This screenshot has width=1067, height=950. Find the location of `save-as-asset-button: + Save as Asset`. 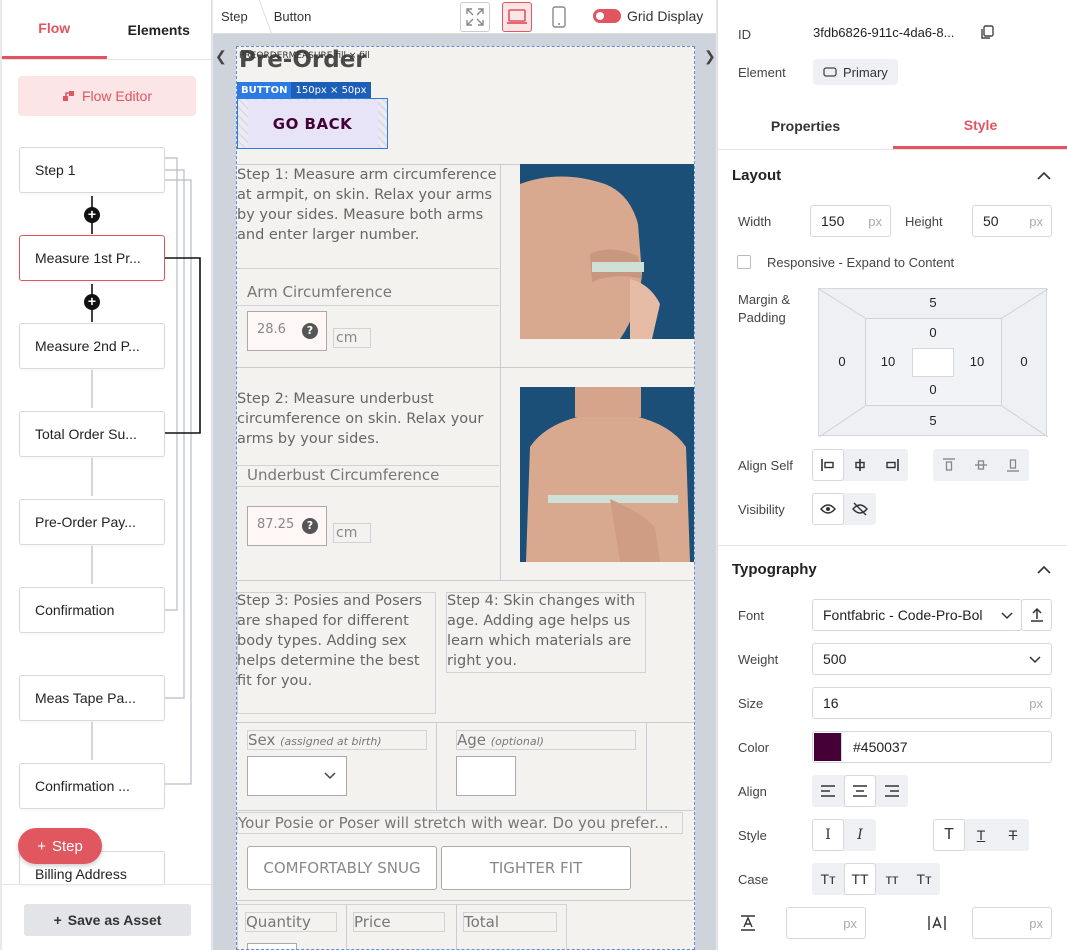

save-as-asset-button: + Save as Asset is located at coordinates (107, 920).